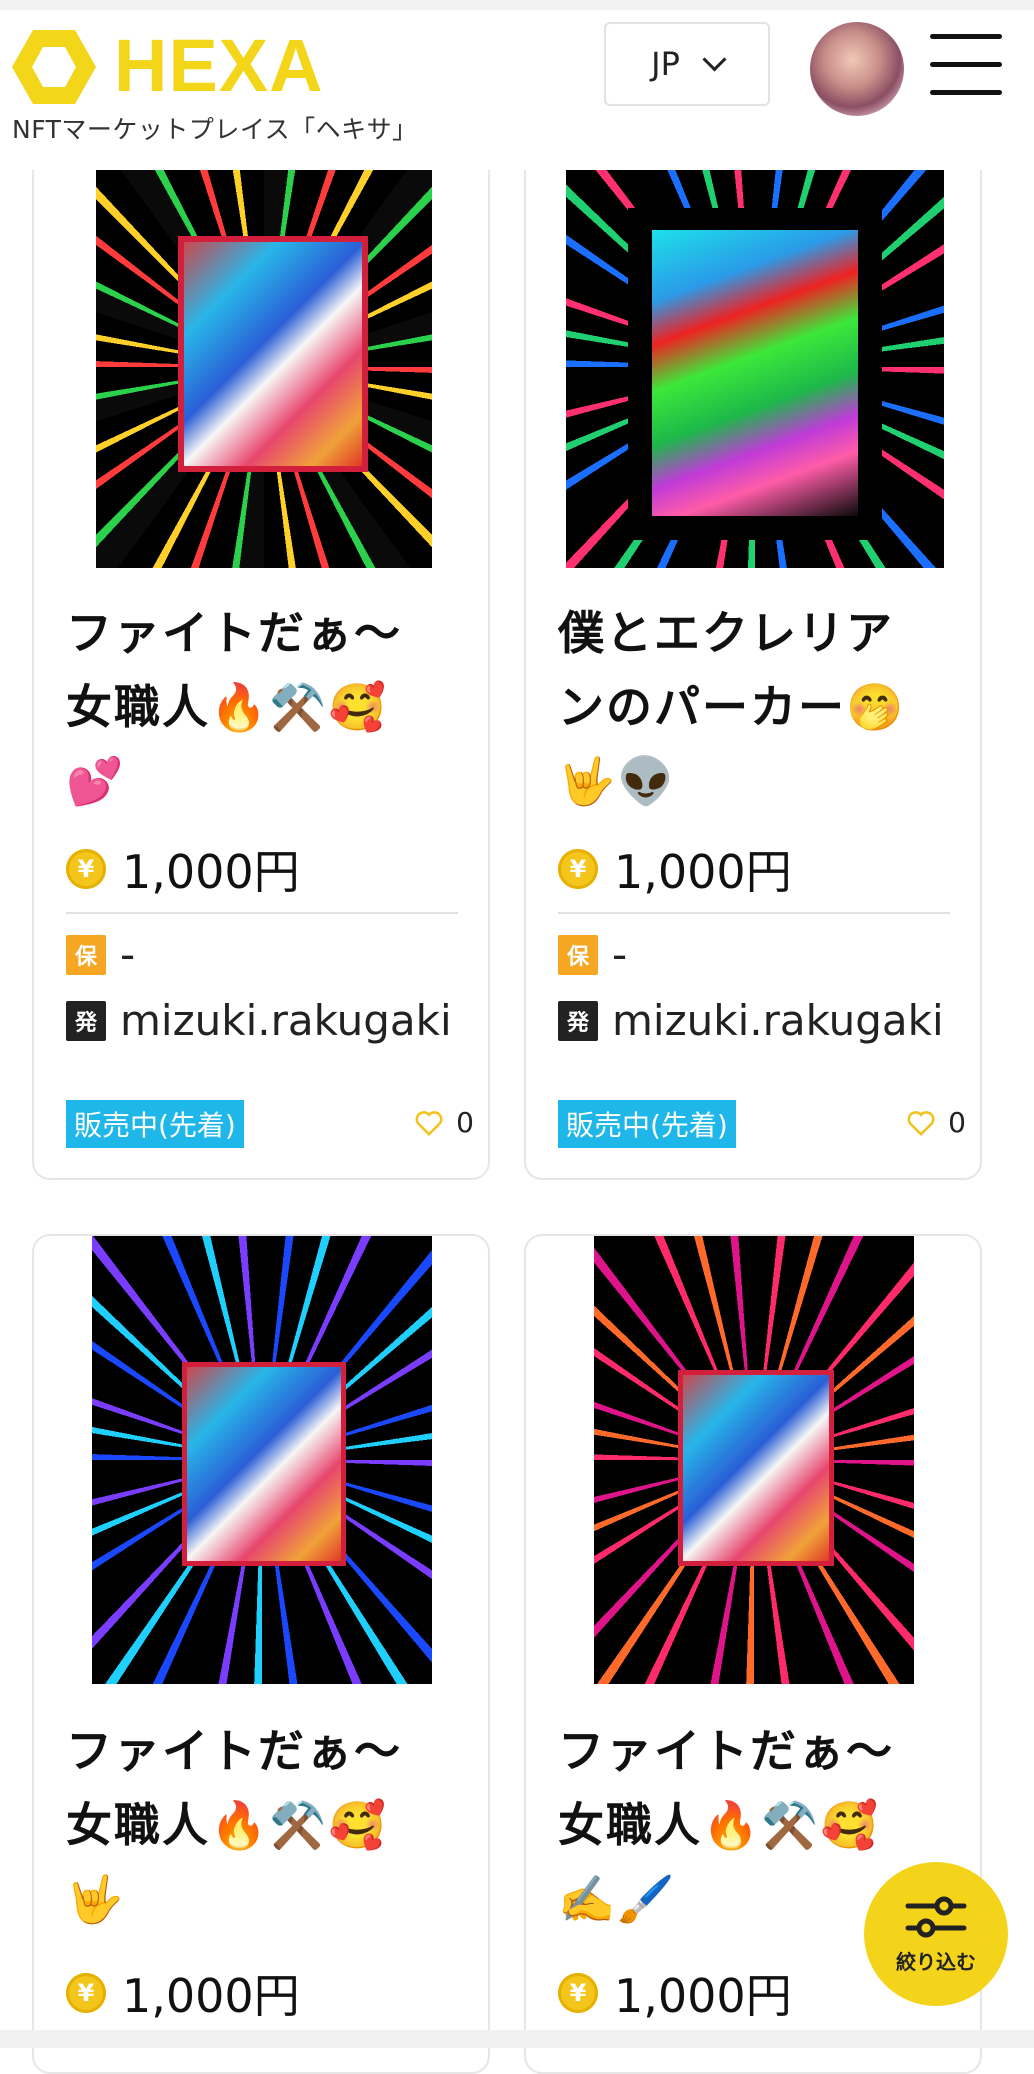 Image resolution: width=1034 pixels, height=2074 pixels. I want to click on status-bar-strip, so click(517, 5).